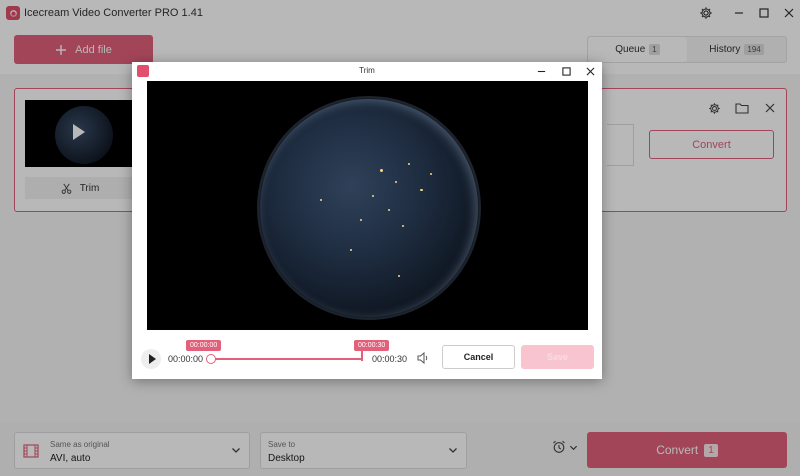  What do you see at coordinates (204, 345) in the screenshot?
I see `start-marker-label: 00:00:00` at bounding box center [204, 345].